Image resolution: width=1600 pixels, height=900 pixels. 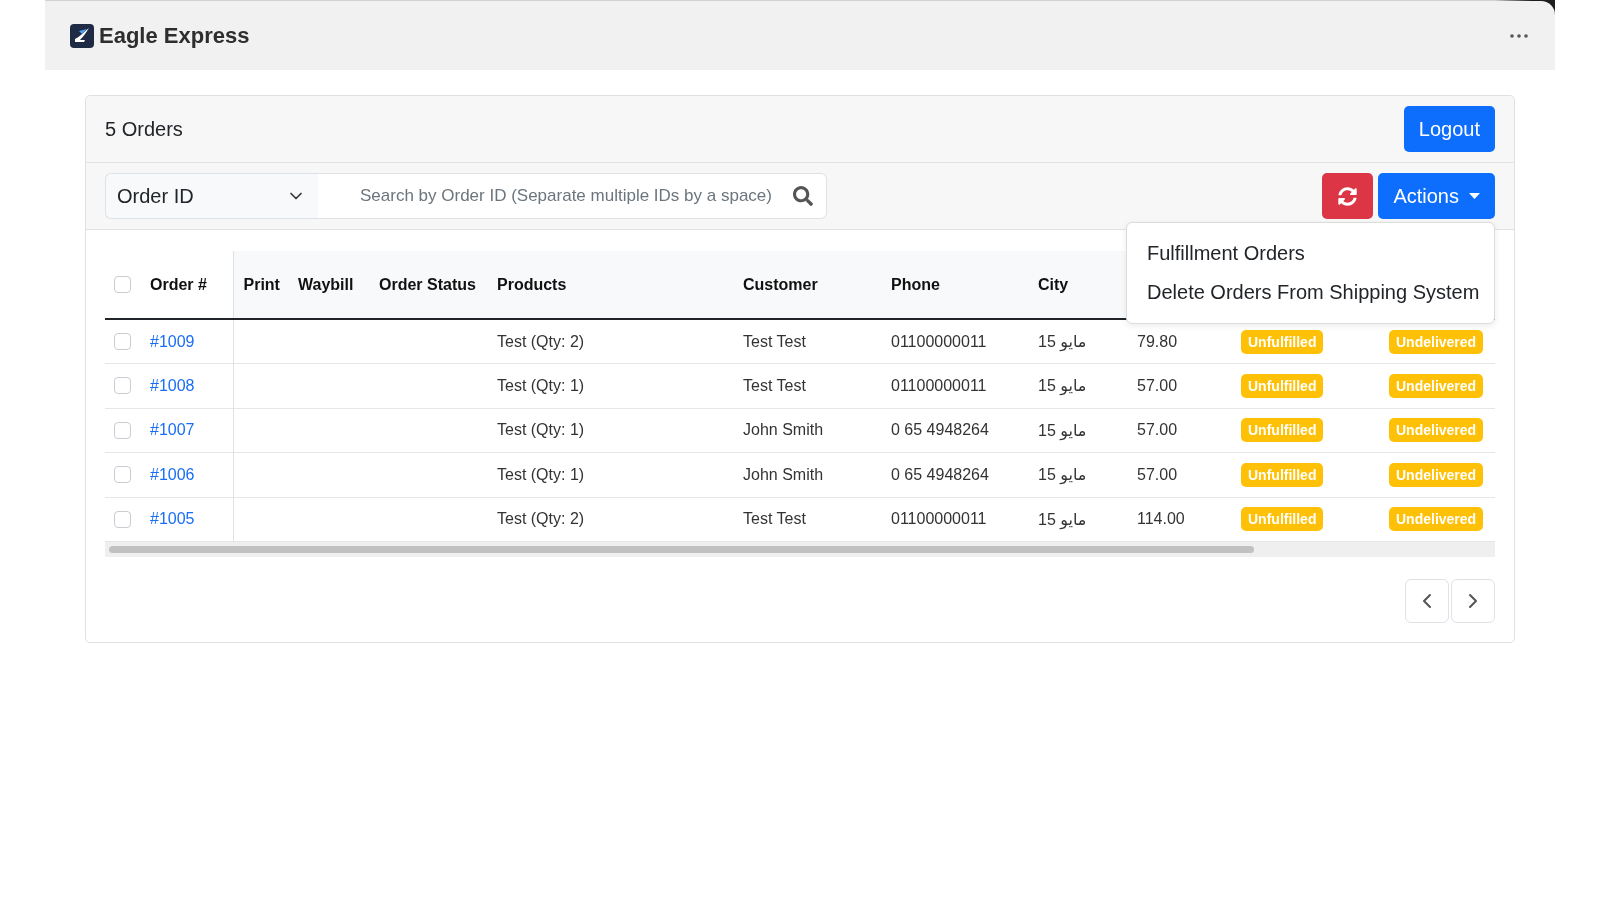 What do you see at coordinates (1427, 601) in the screenshot?
I see `previous-page-button` at bounding box center [1427, 601].